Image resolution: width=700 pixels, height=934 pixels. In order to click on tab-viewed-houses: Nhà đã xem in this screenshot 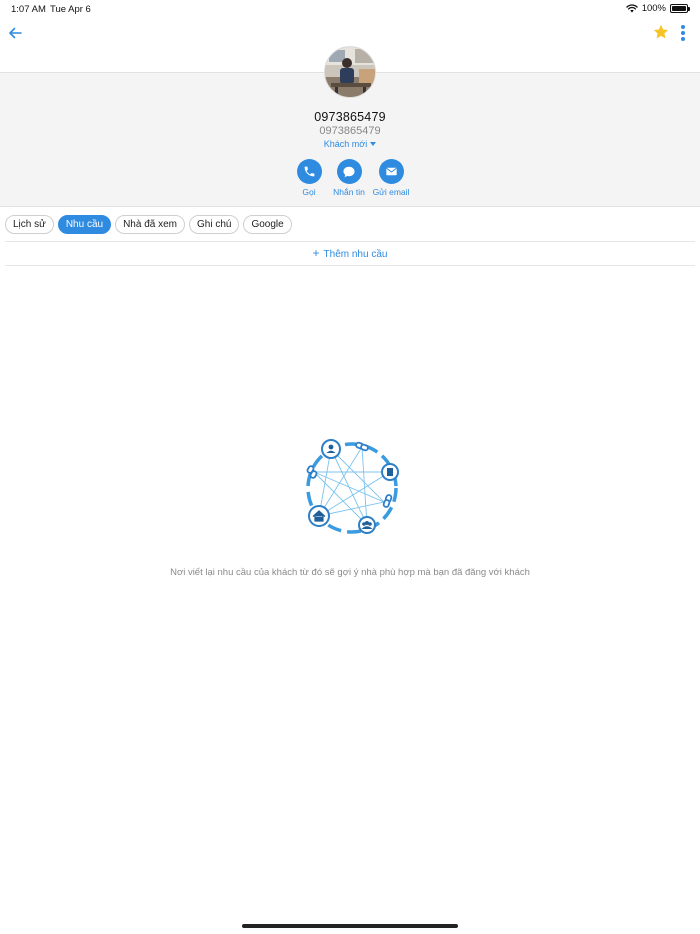, I will do `click(150, 224)`.